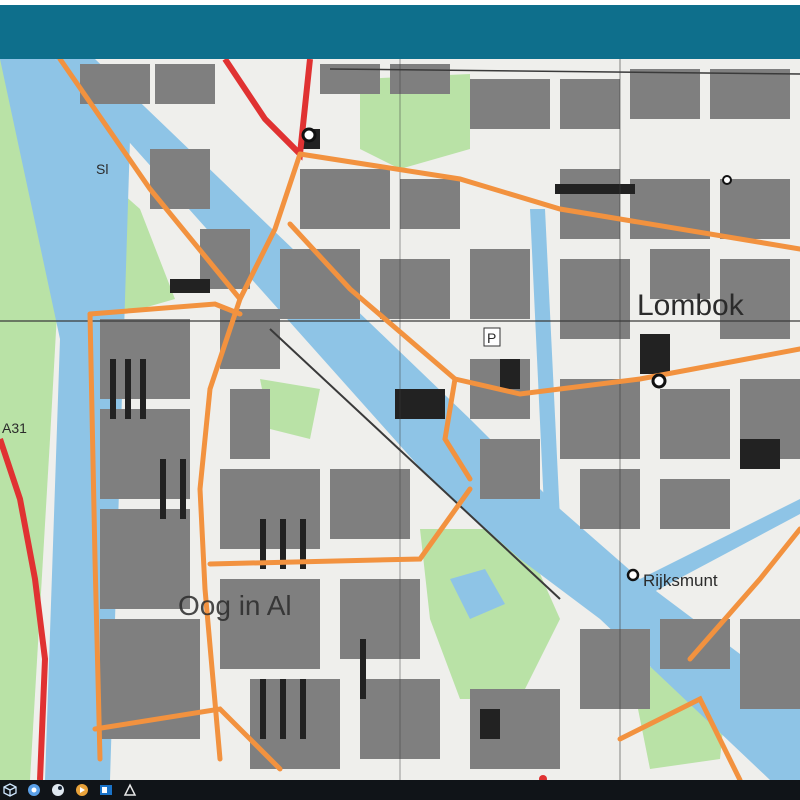  I want to click on road-number-label: A31, so click(14, 428).